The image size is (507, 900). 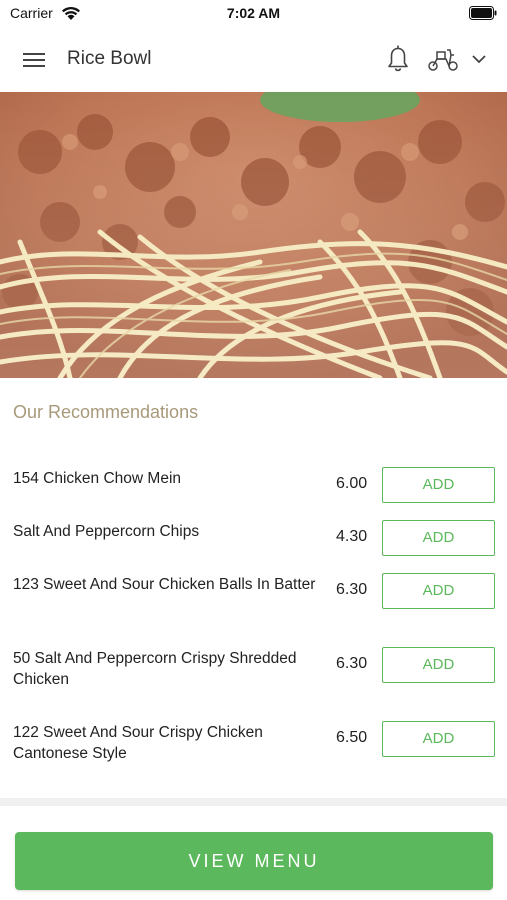 I want to click on bell-icon, so click(x=398, y=59).